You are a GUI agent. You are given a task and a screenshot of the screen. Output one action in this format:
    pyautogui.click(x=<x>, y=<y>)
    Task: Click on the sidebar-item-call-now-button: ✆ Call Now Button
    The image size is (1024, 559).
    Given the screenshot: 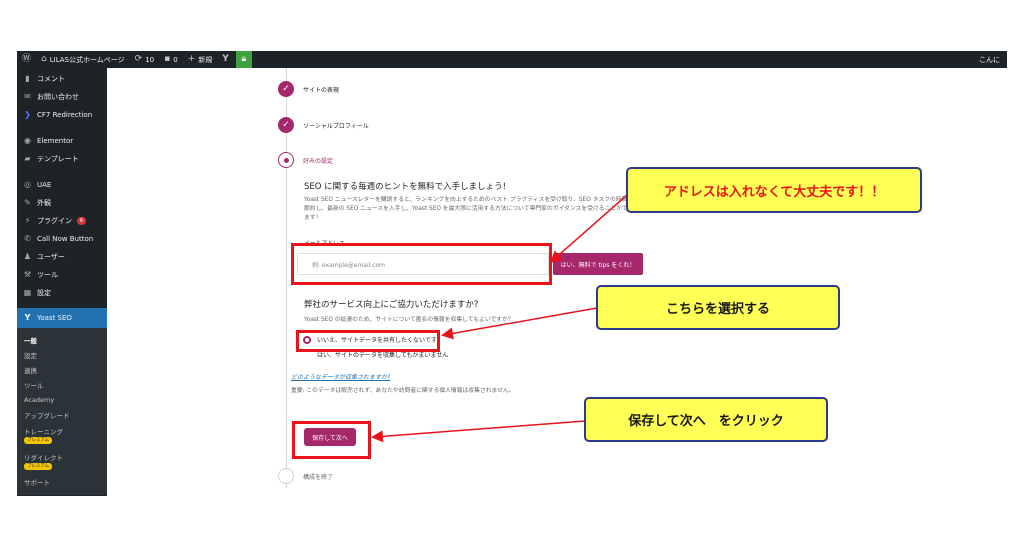 What is the action you would take?
    pyautogui.click(x=62, y=239)
    